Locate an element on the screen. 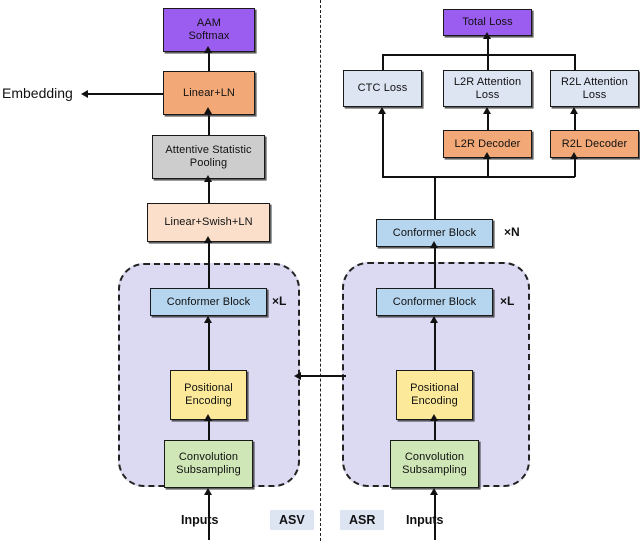 Image resolution: width=640 pixels, height=541 pixels. line-cross-branch is located at coordinates (323, 376).